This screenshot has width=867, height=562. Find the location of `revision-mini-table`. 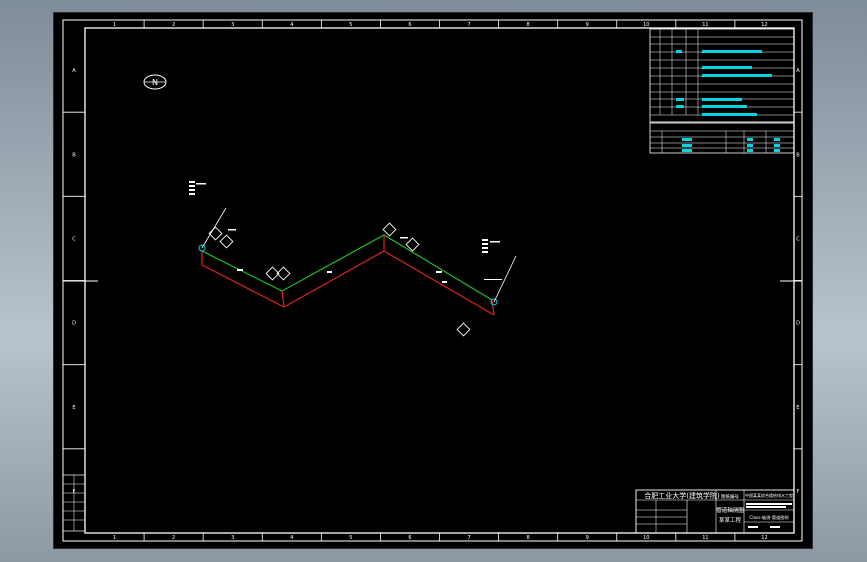

revision-mini-table is located at coordinates (74, 503).